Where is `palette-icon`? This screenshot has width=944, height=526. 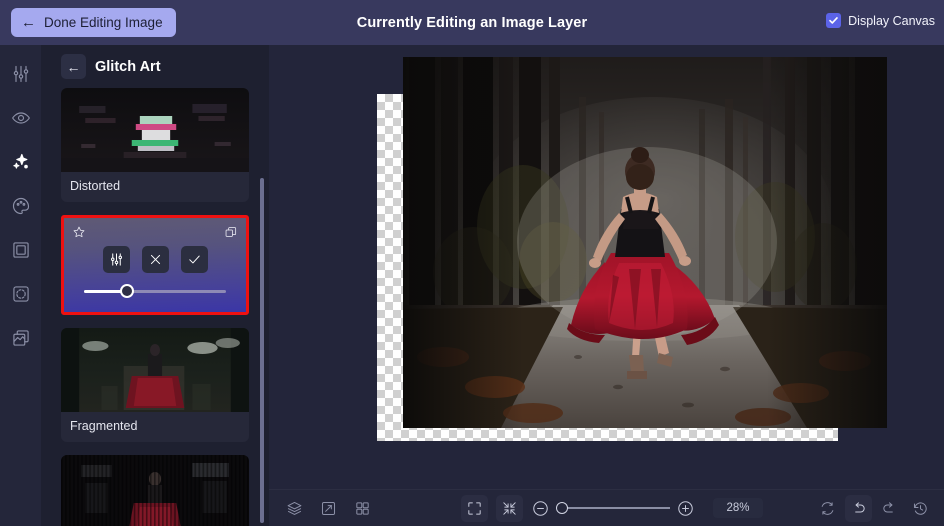
palette-icon is located at coordinates (20, 206).